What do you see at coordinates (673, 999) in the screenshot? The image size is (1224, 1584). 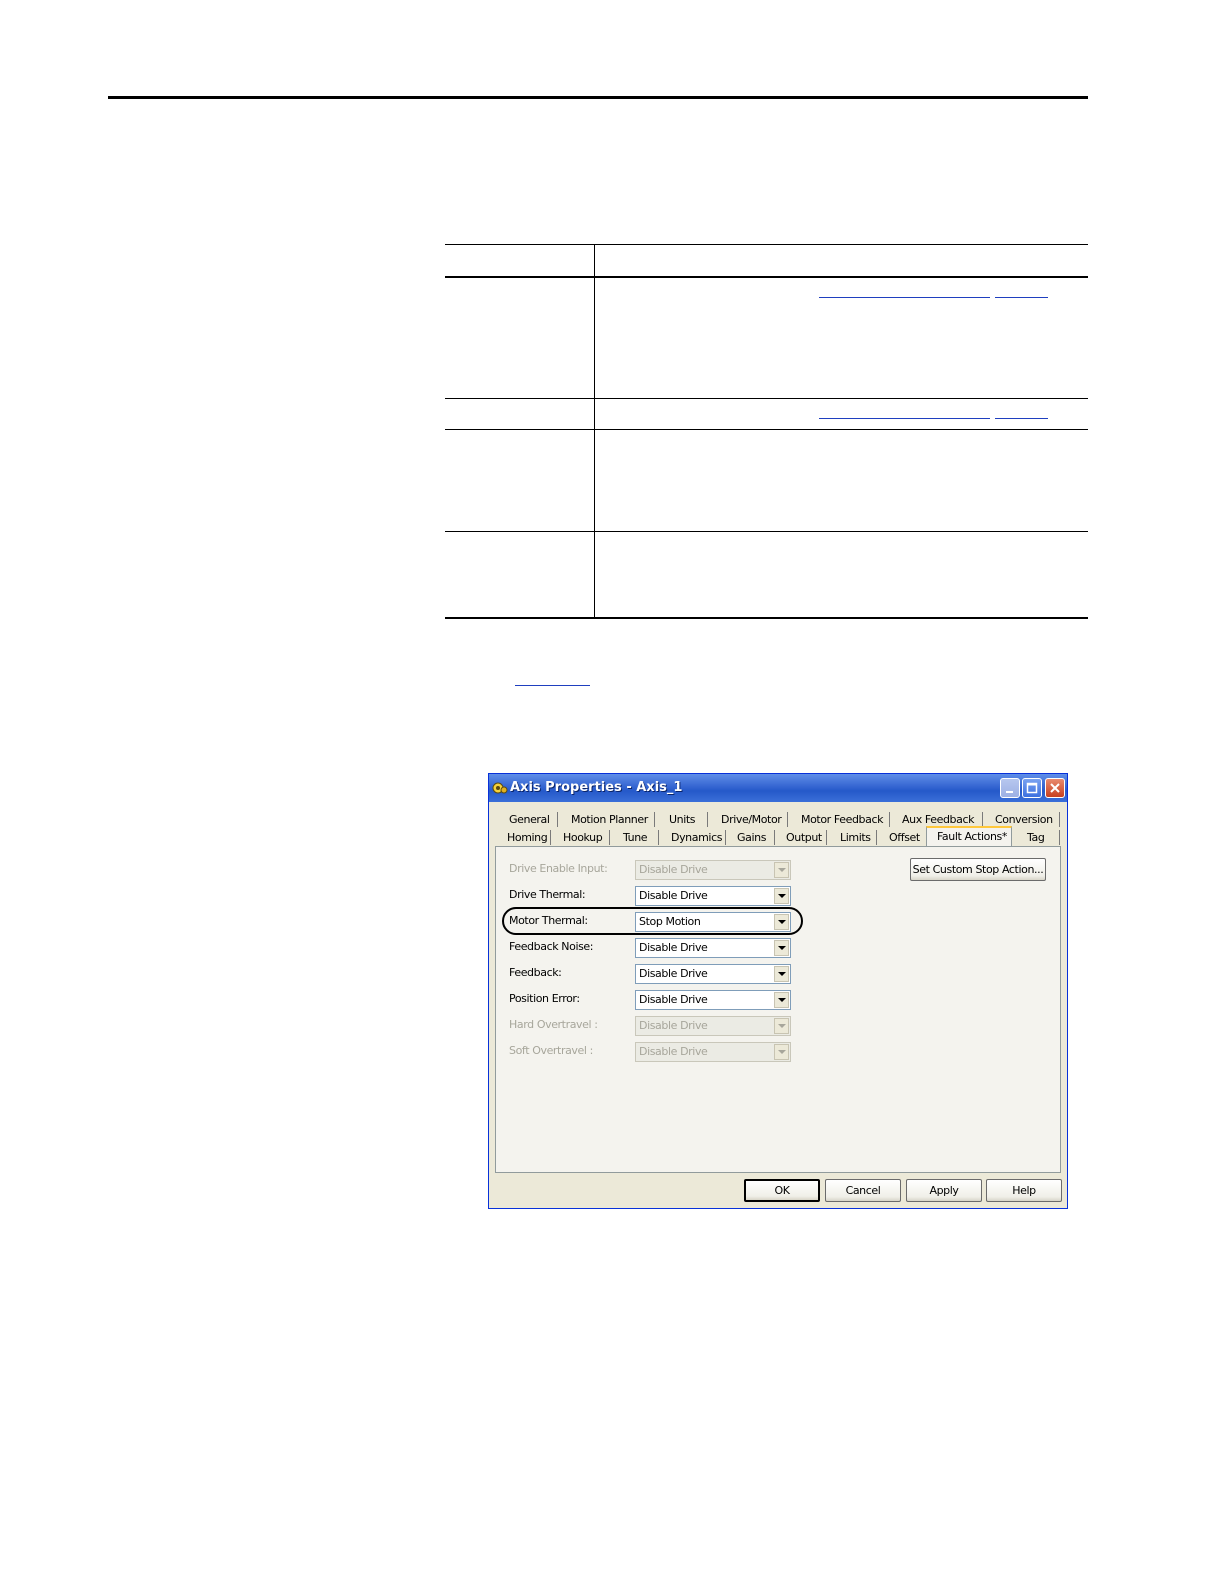 I see `position-error-value: Disable Drive` at bounding box center [673, 999].